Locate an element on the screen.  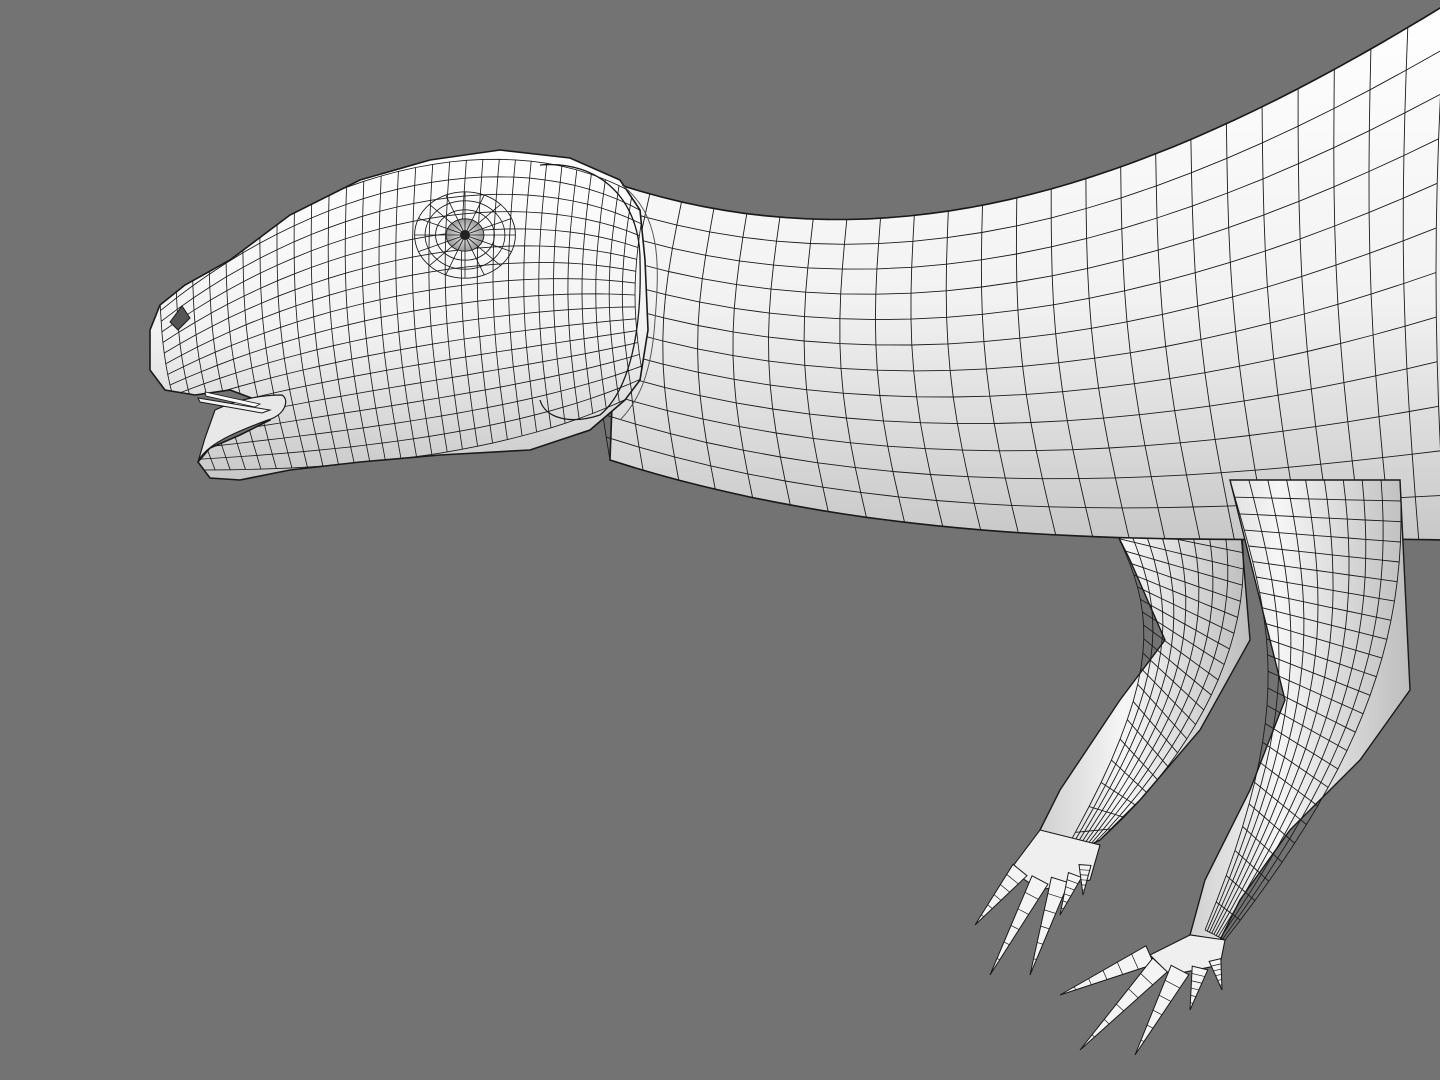
far-hand-claws is located at coordinates (1037, 902).